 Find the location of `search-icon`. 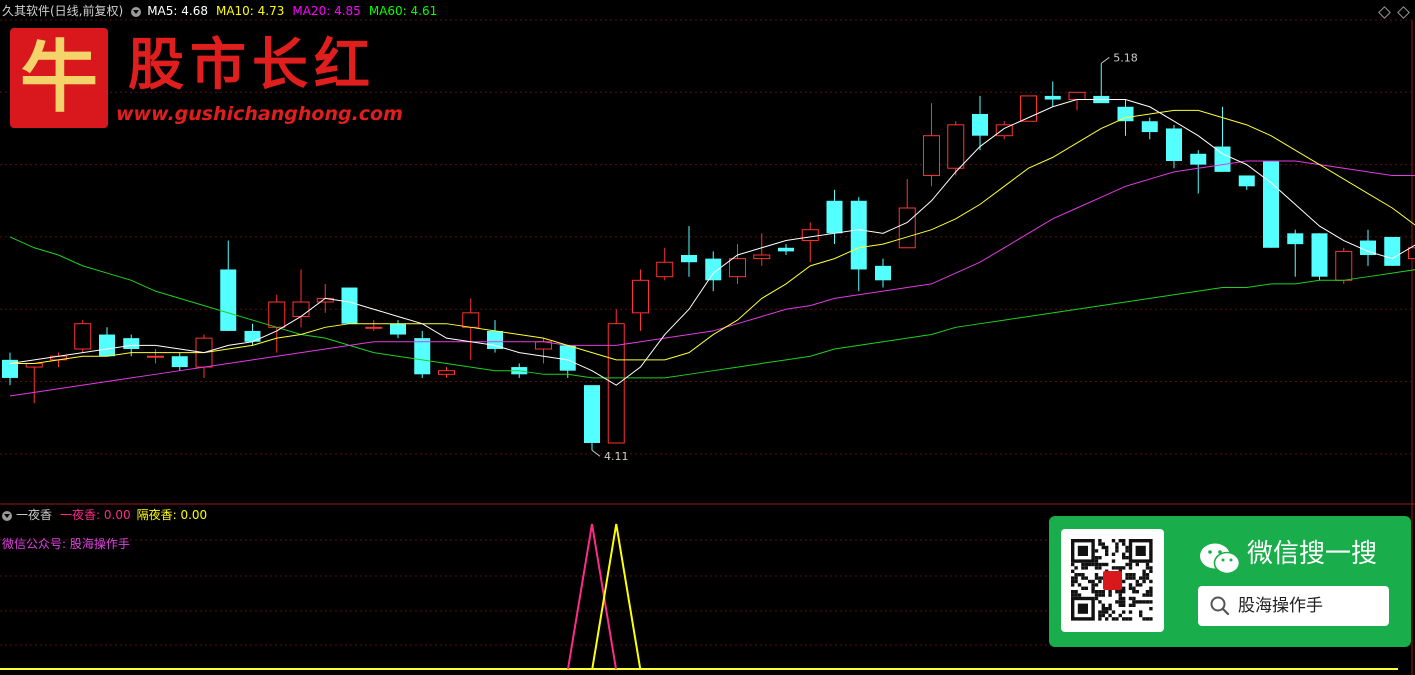

search-icon is located at coordinates (1220, 606).